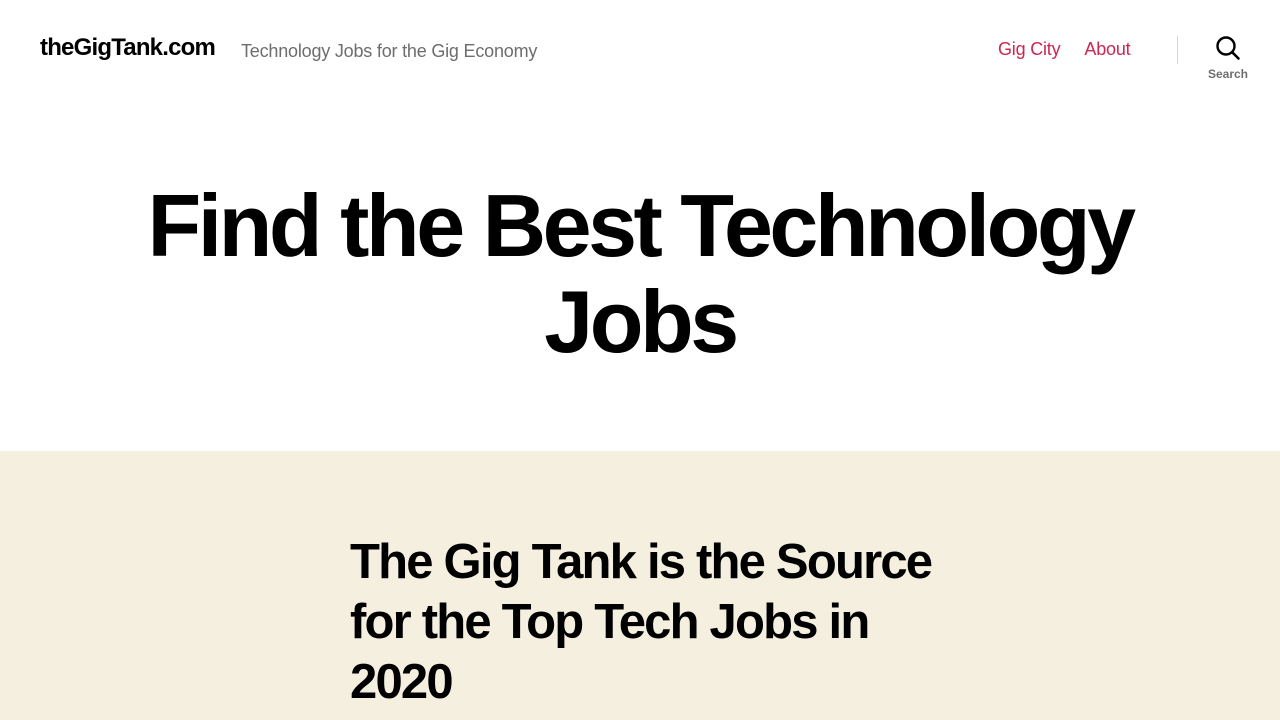 The width and height of the screenshot is (1280, 720). Describe the element at coordinates (1228, 74) in the screenshot. I see `search-label: Search` at that location.